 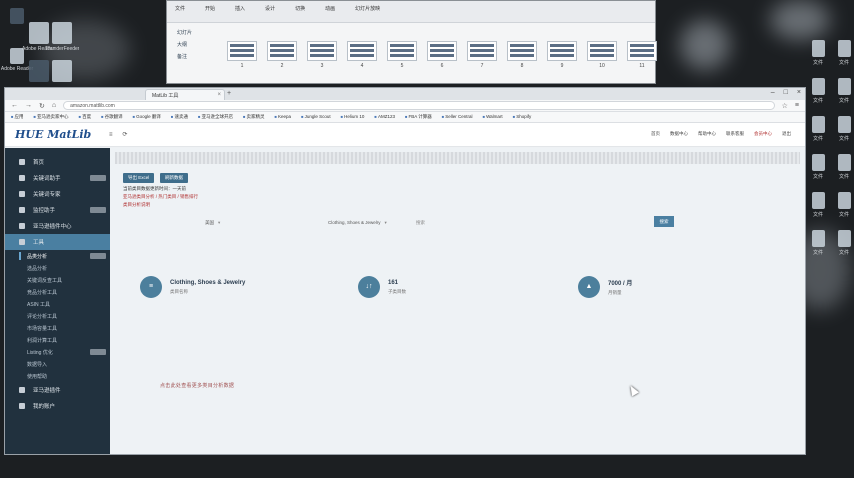 What do you see at coordinates (202, 56) in the screenshot?
I see `panel-item: 备注` at bounding box center [202, 56].